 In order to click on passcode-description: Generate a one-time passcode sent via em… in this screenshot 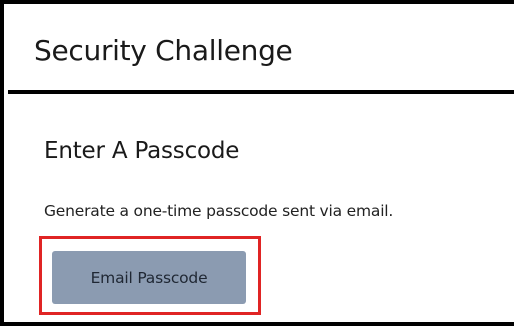, I will do `click(219, 211)`.